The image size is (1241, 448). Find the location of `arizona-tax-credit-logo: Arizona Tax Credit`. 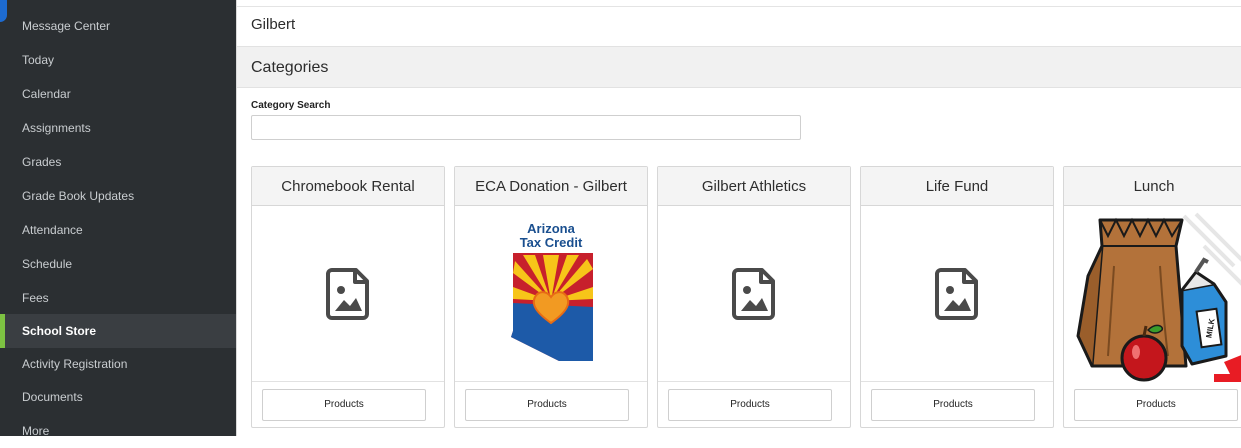

arizona-tax-credit-logo: Arizona Tax Credit is located at coordinates (552, 291).